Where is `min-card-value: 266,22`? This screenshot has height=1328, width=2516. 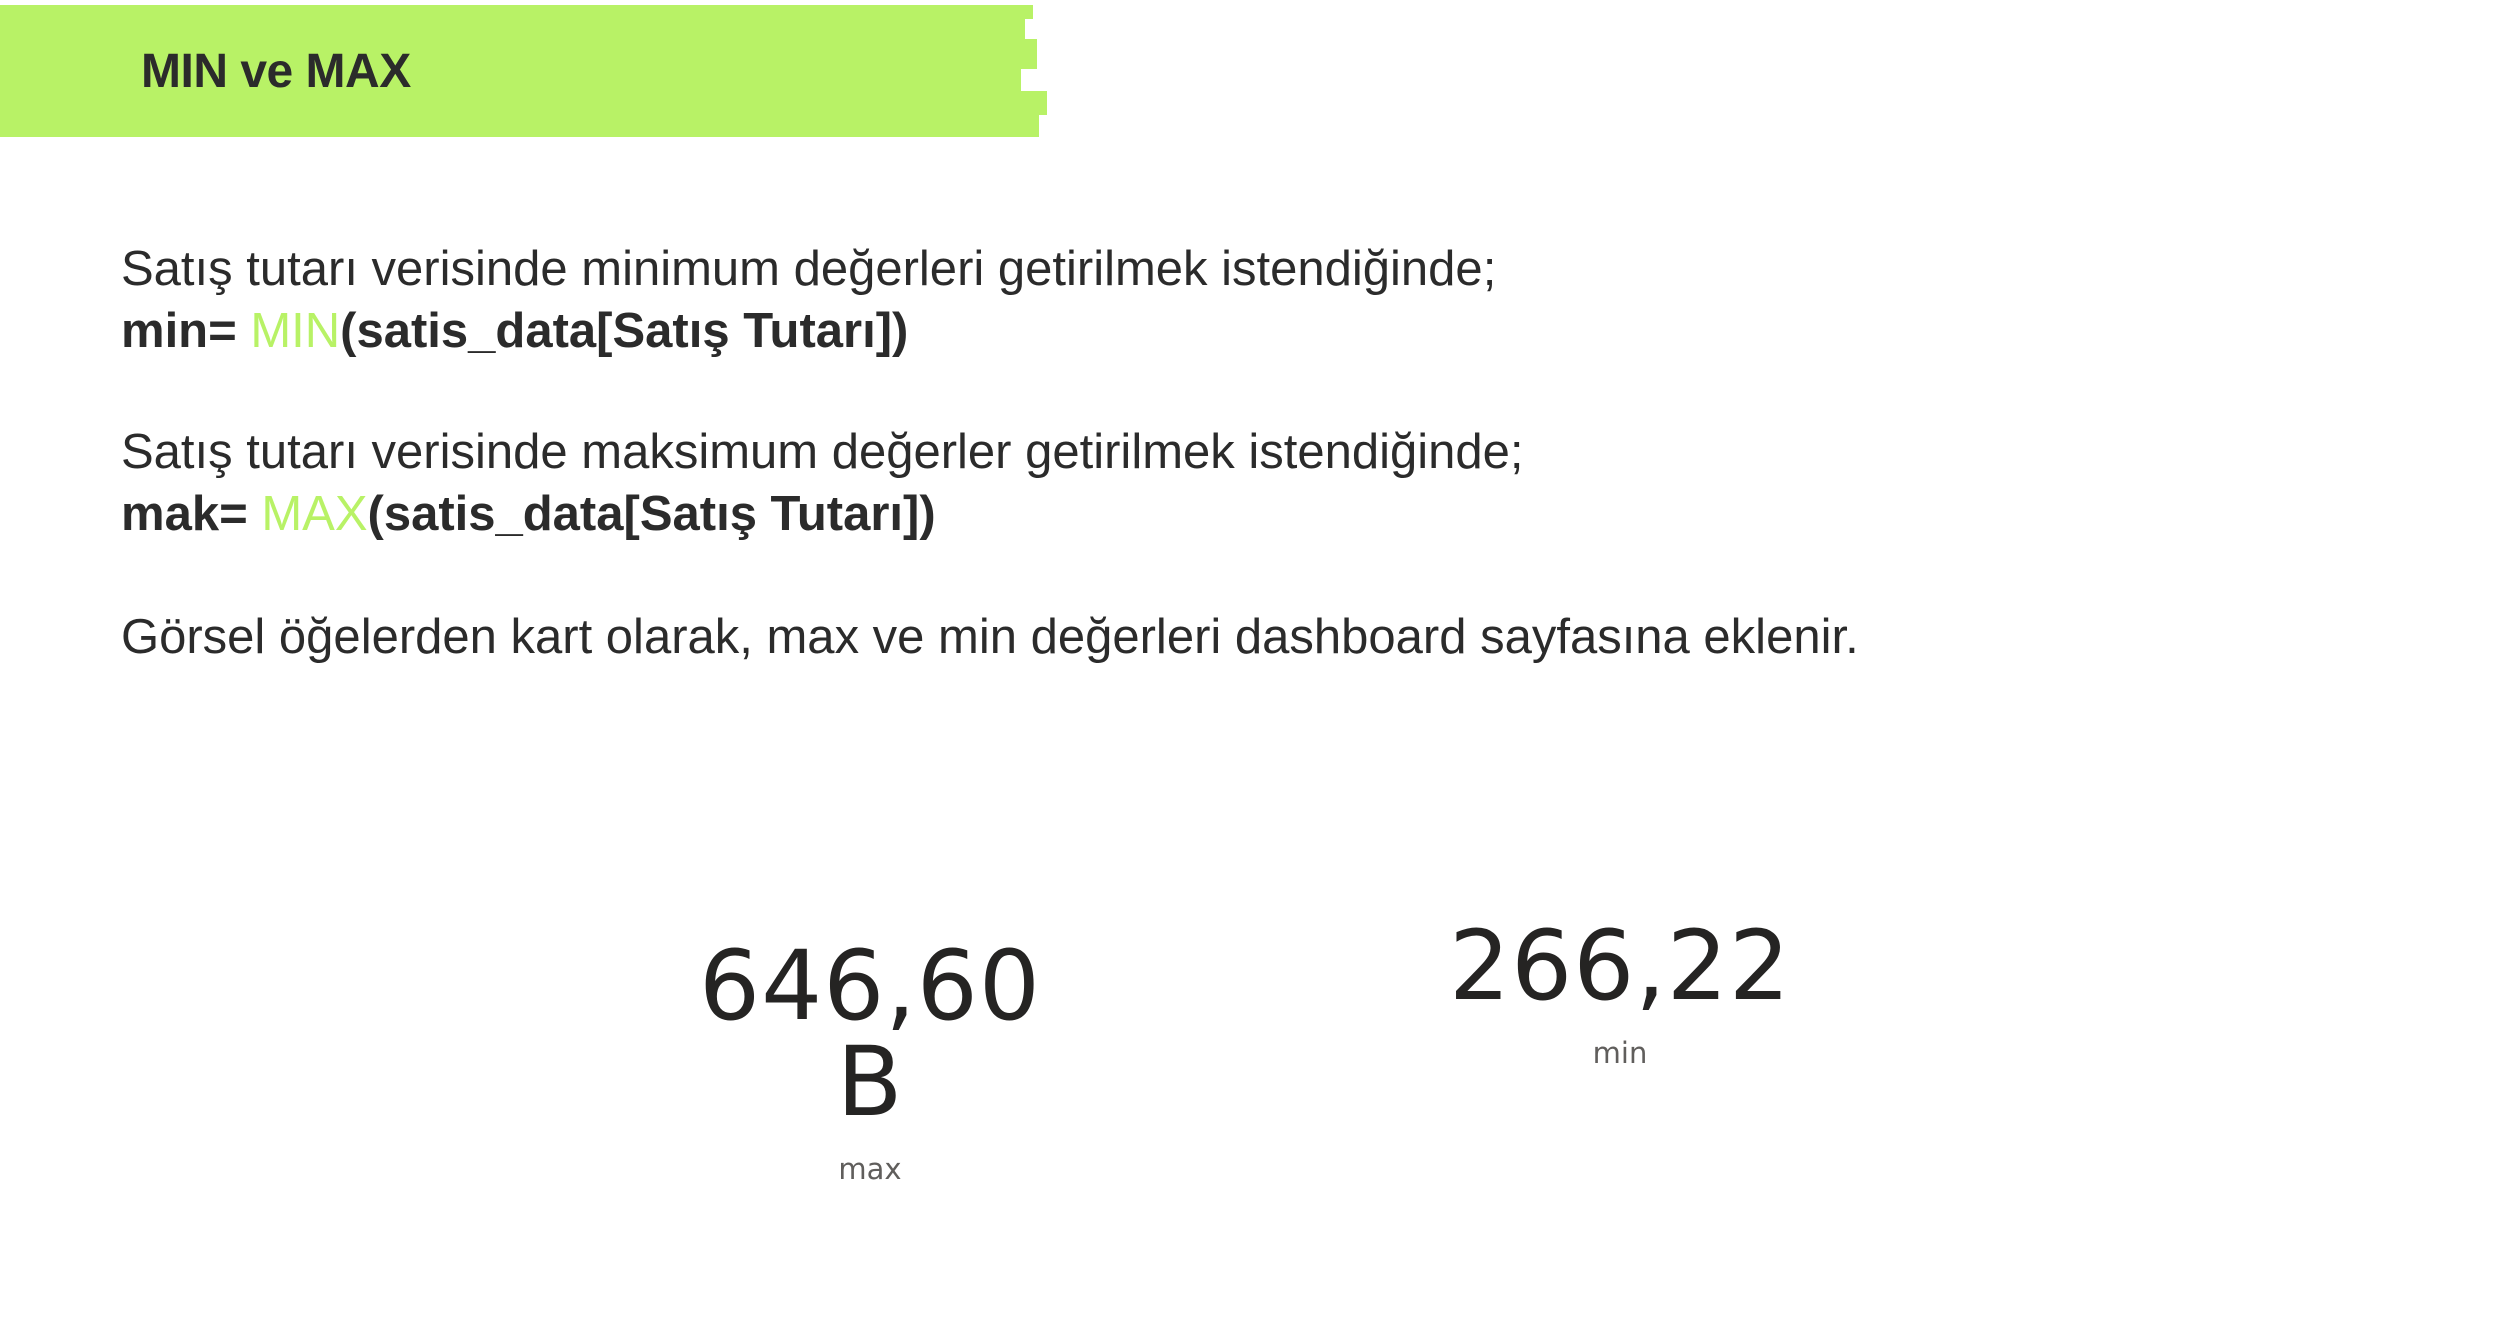 min-card-value: 266,22 is located at coordinates (1620, 966).